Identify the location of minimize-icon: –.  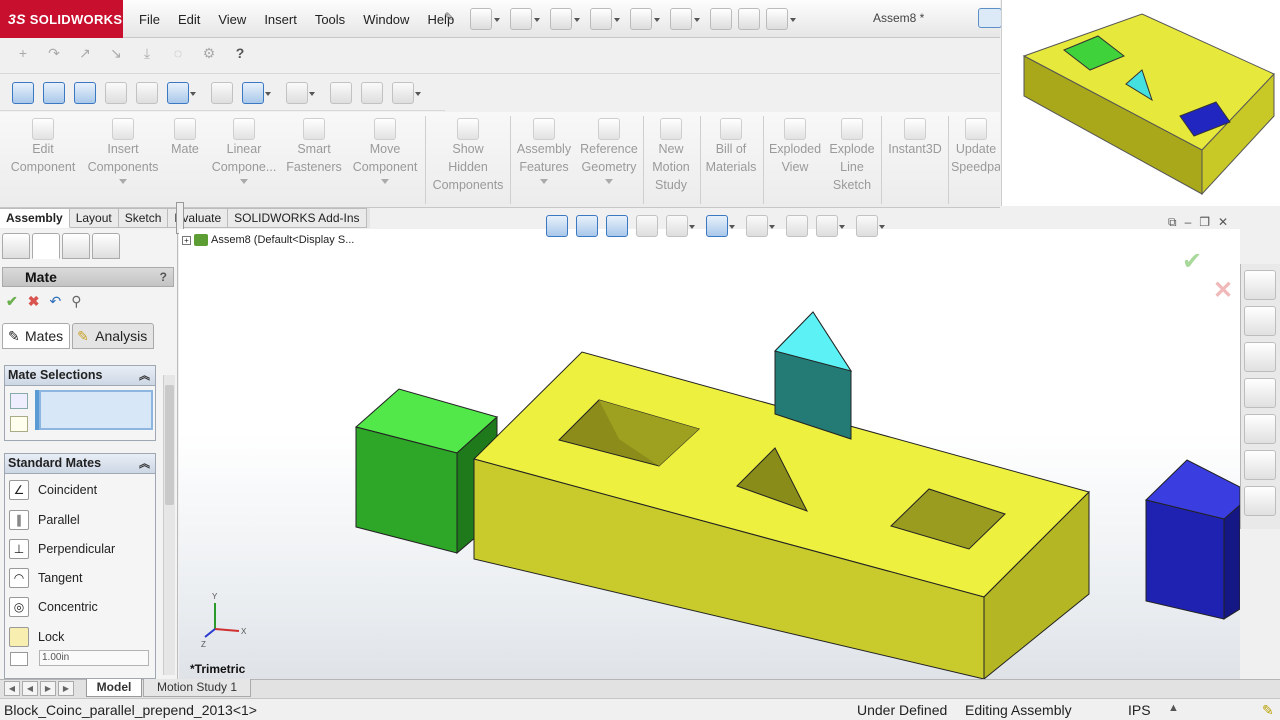
(1188, 222).